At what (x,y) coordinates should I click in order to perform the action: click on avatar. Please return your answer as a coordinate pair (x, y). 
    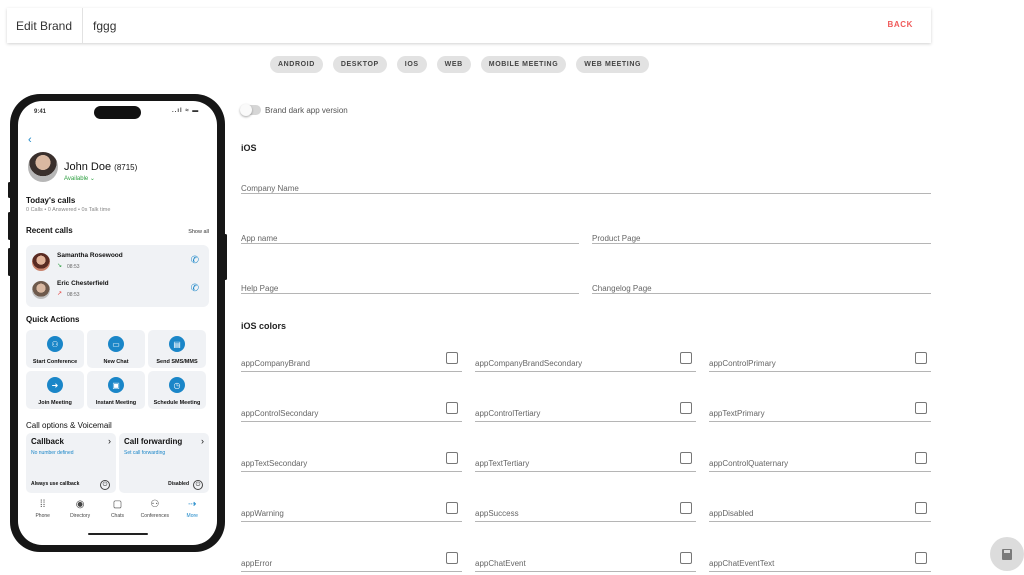
    Looking at the image, I should click on (41, 290).